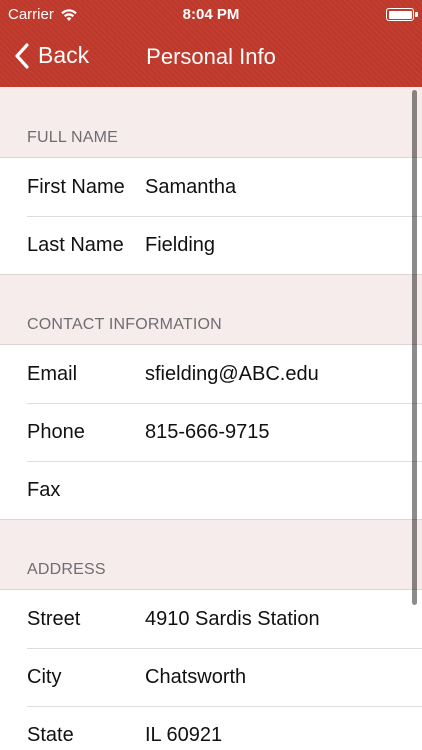 This screenshot has height=750, width=422. What do you see at coordinates (64, 55) in the screenshot?
I see `back-button-label: Back` at bounding box center [64, 55].